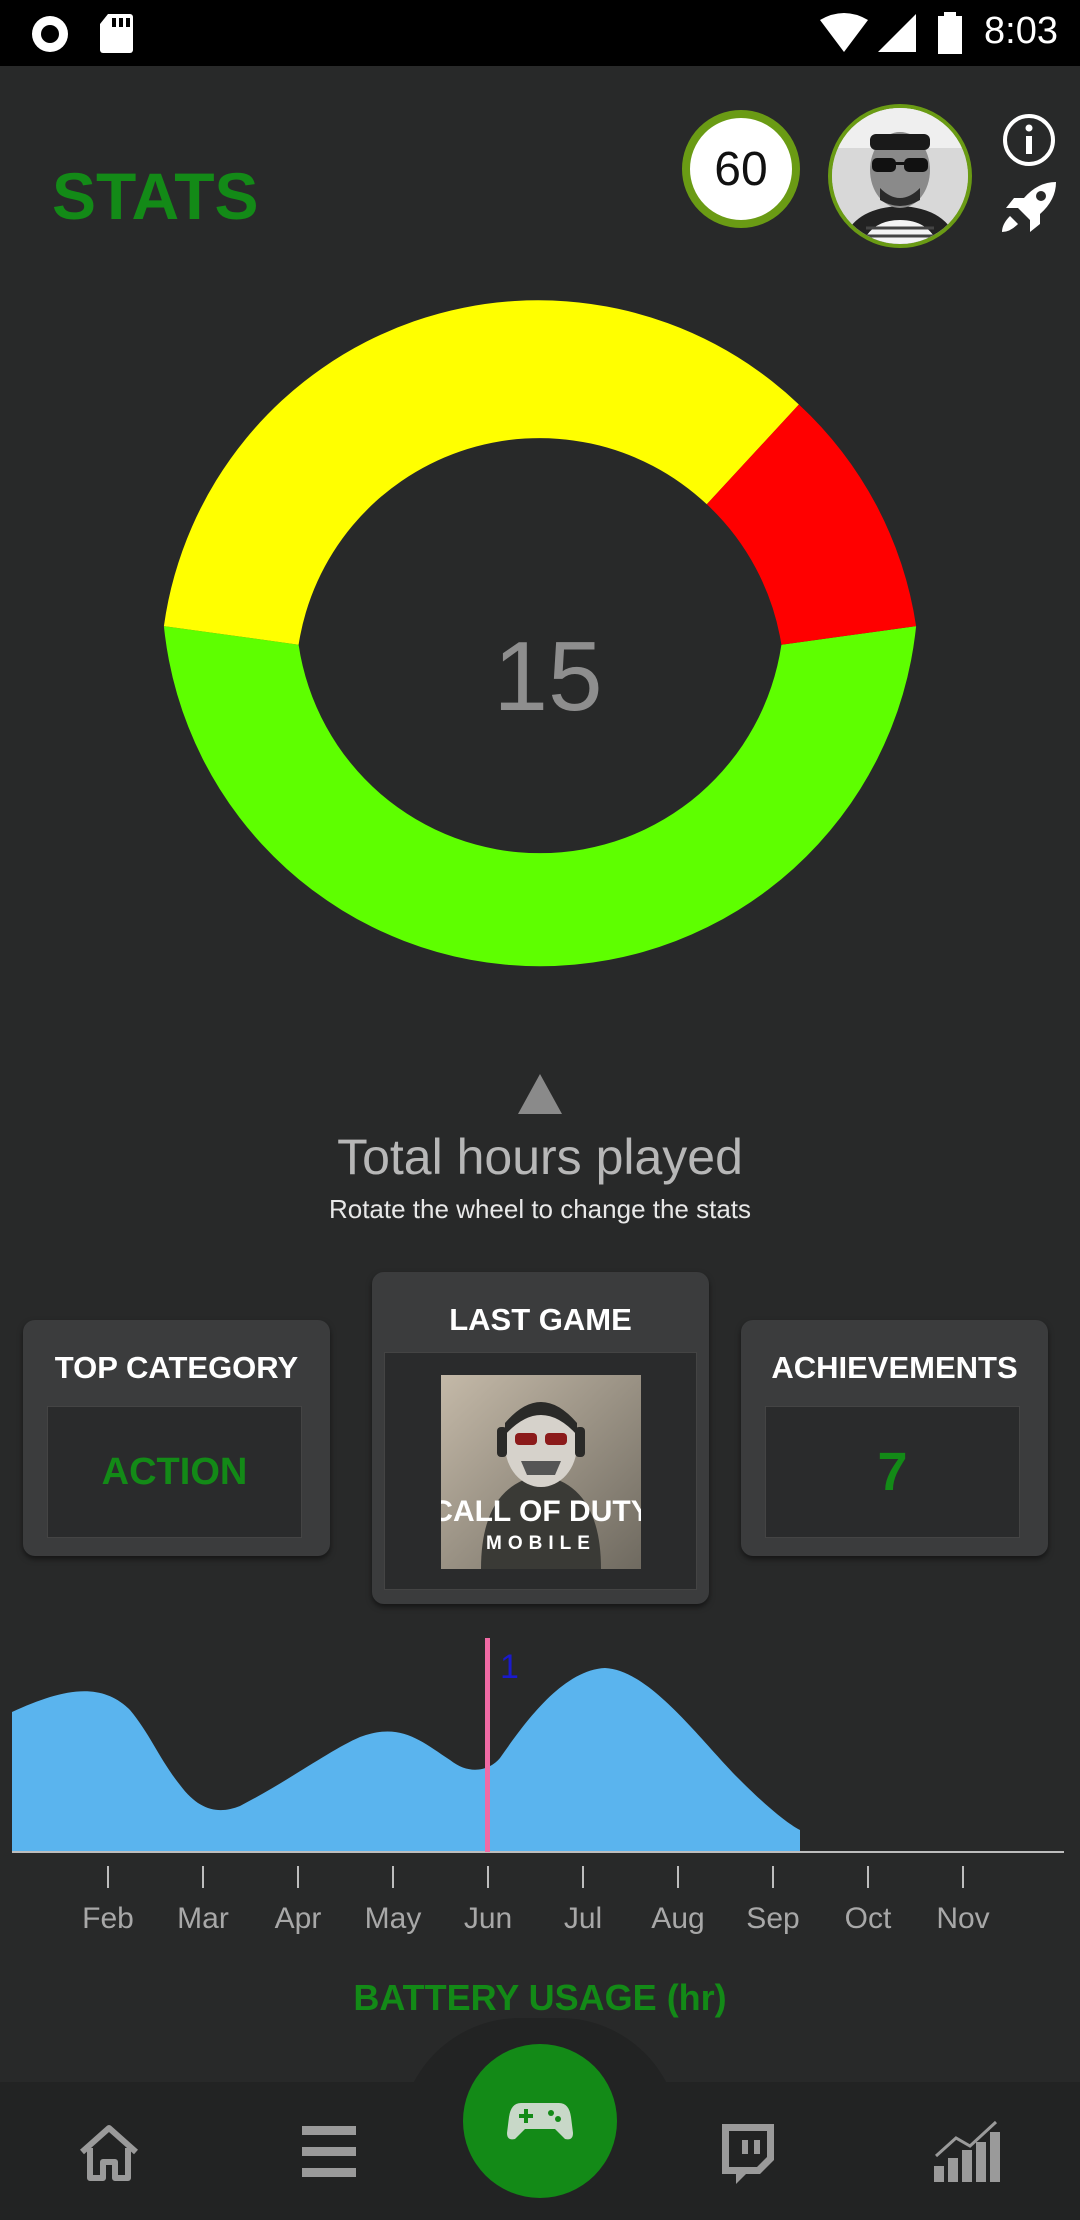 The height and width of the screenshot is (2220, 1080). I want to click on achievements-value: 7, so click(892, 1472).